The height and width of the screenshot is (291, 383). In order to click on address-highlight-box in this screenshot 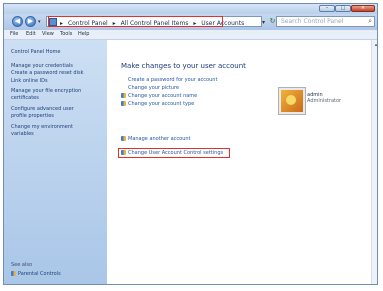, I will do `click(135, 21)`.